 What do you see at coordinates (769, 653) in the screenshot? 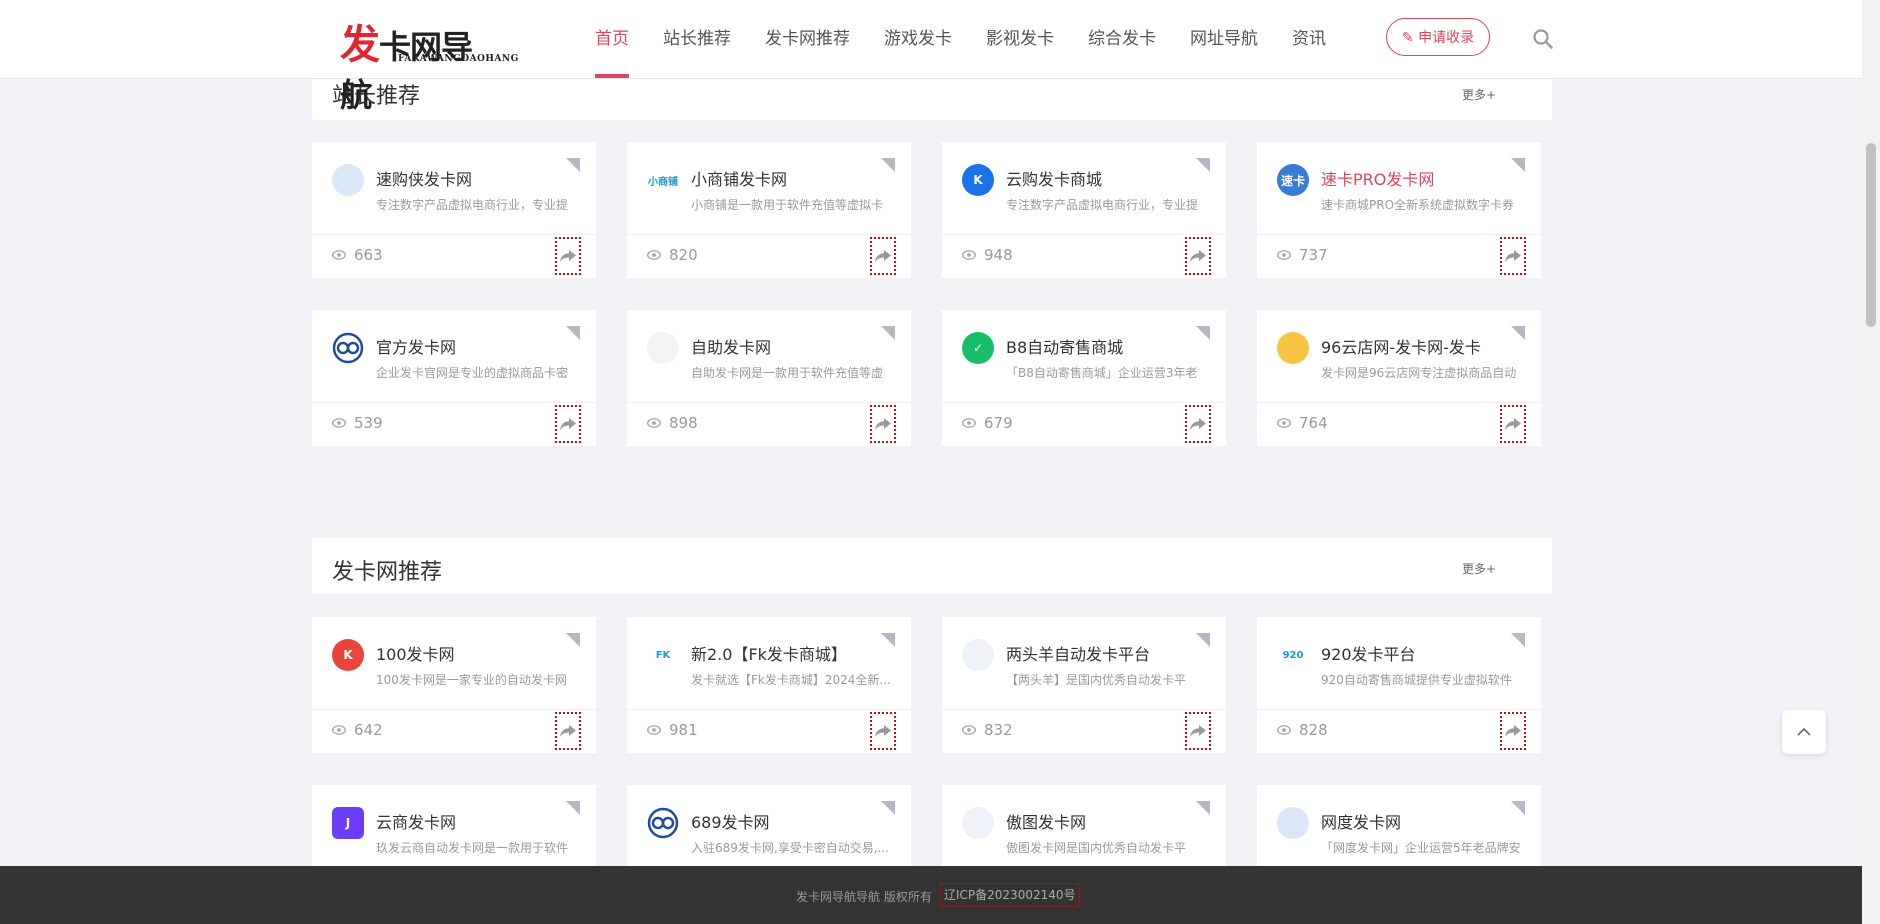
I see `site-name: 新2.0【Fk发卡商城】` at bounding box center [769, 653].